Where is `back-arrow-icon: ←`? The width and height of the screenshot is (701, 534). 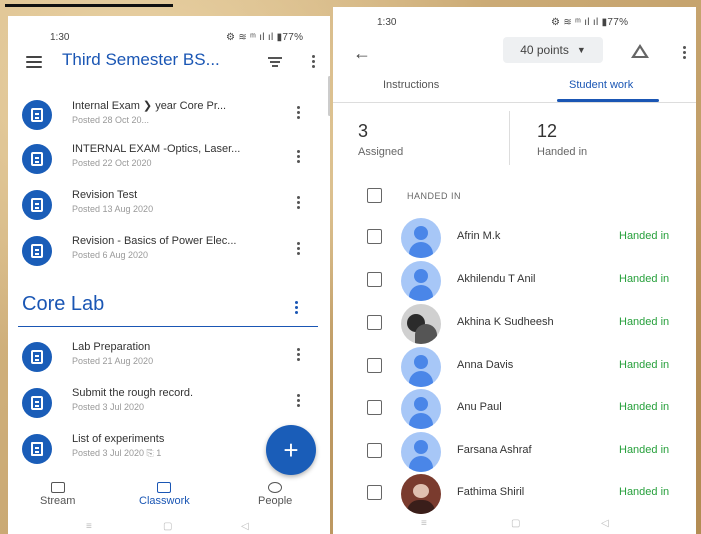 back-arrow-icon: ← is located at coordinates (362, 53).